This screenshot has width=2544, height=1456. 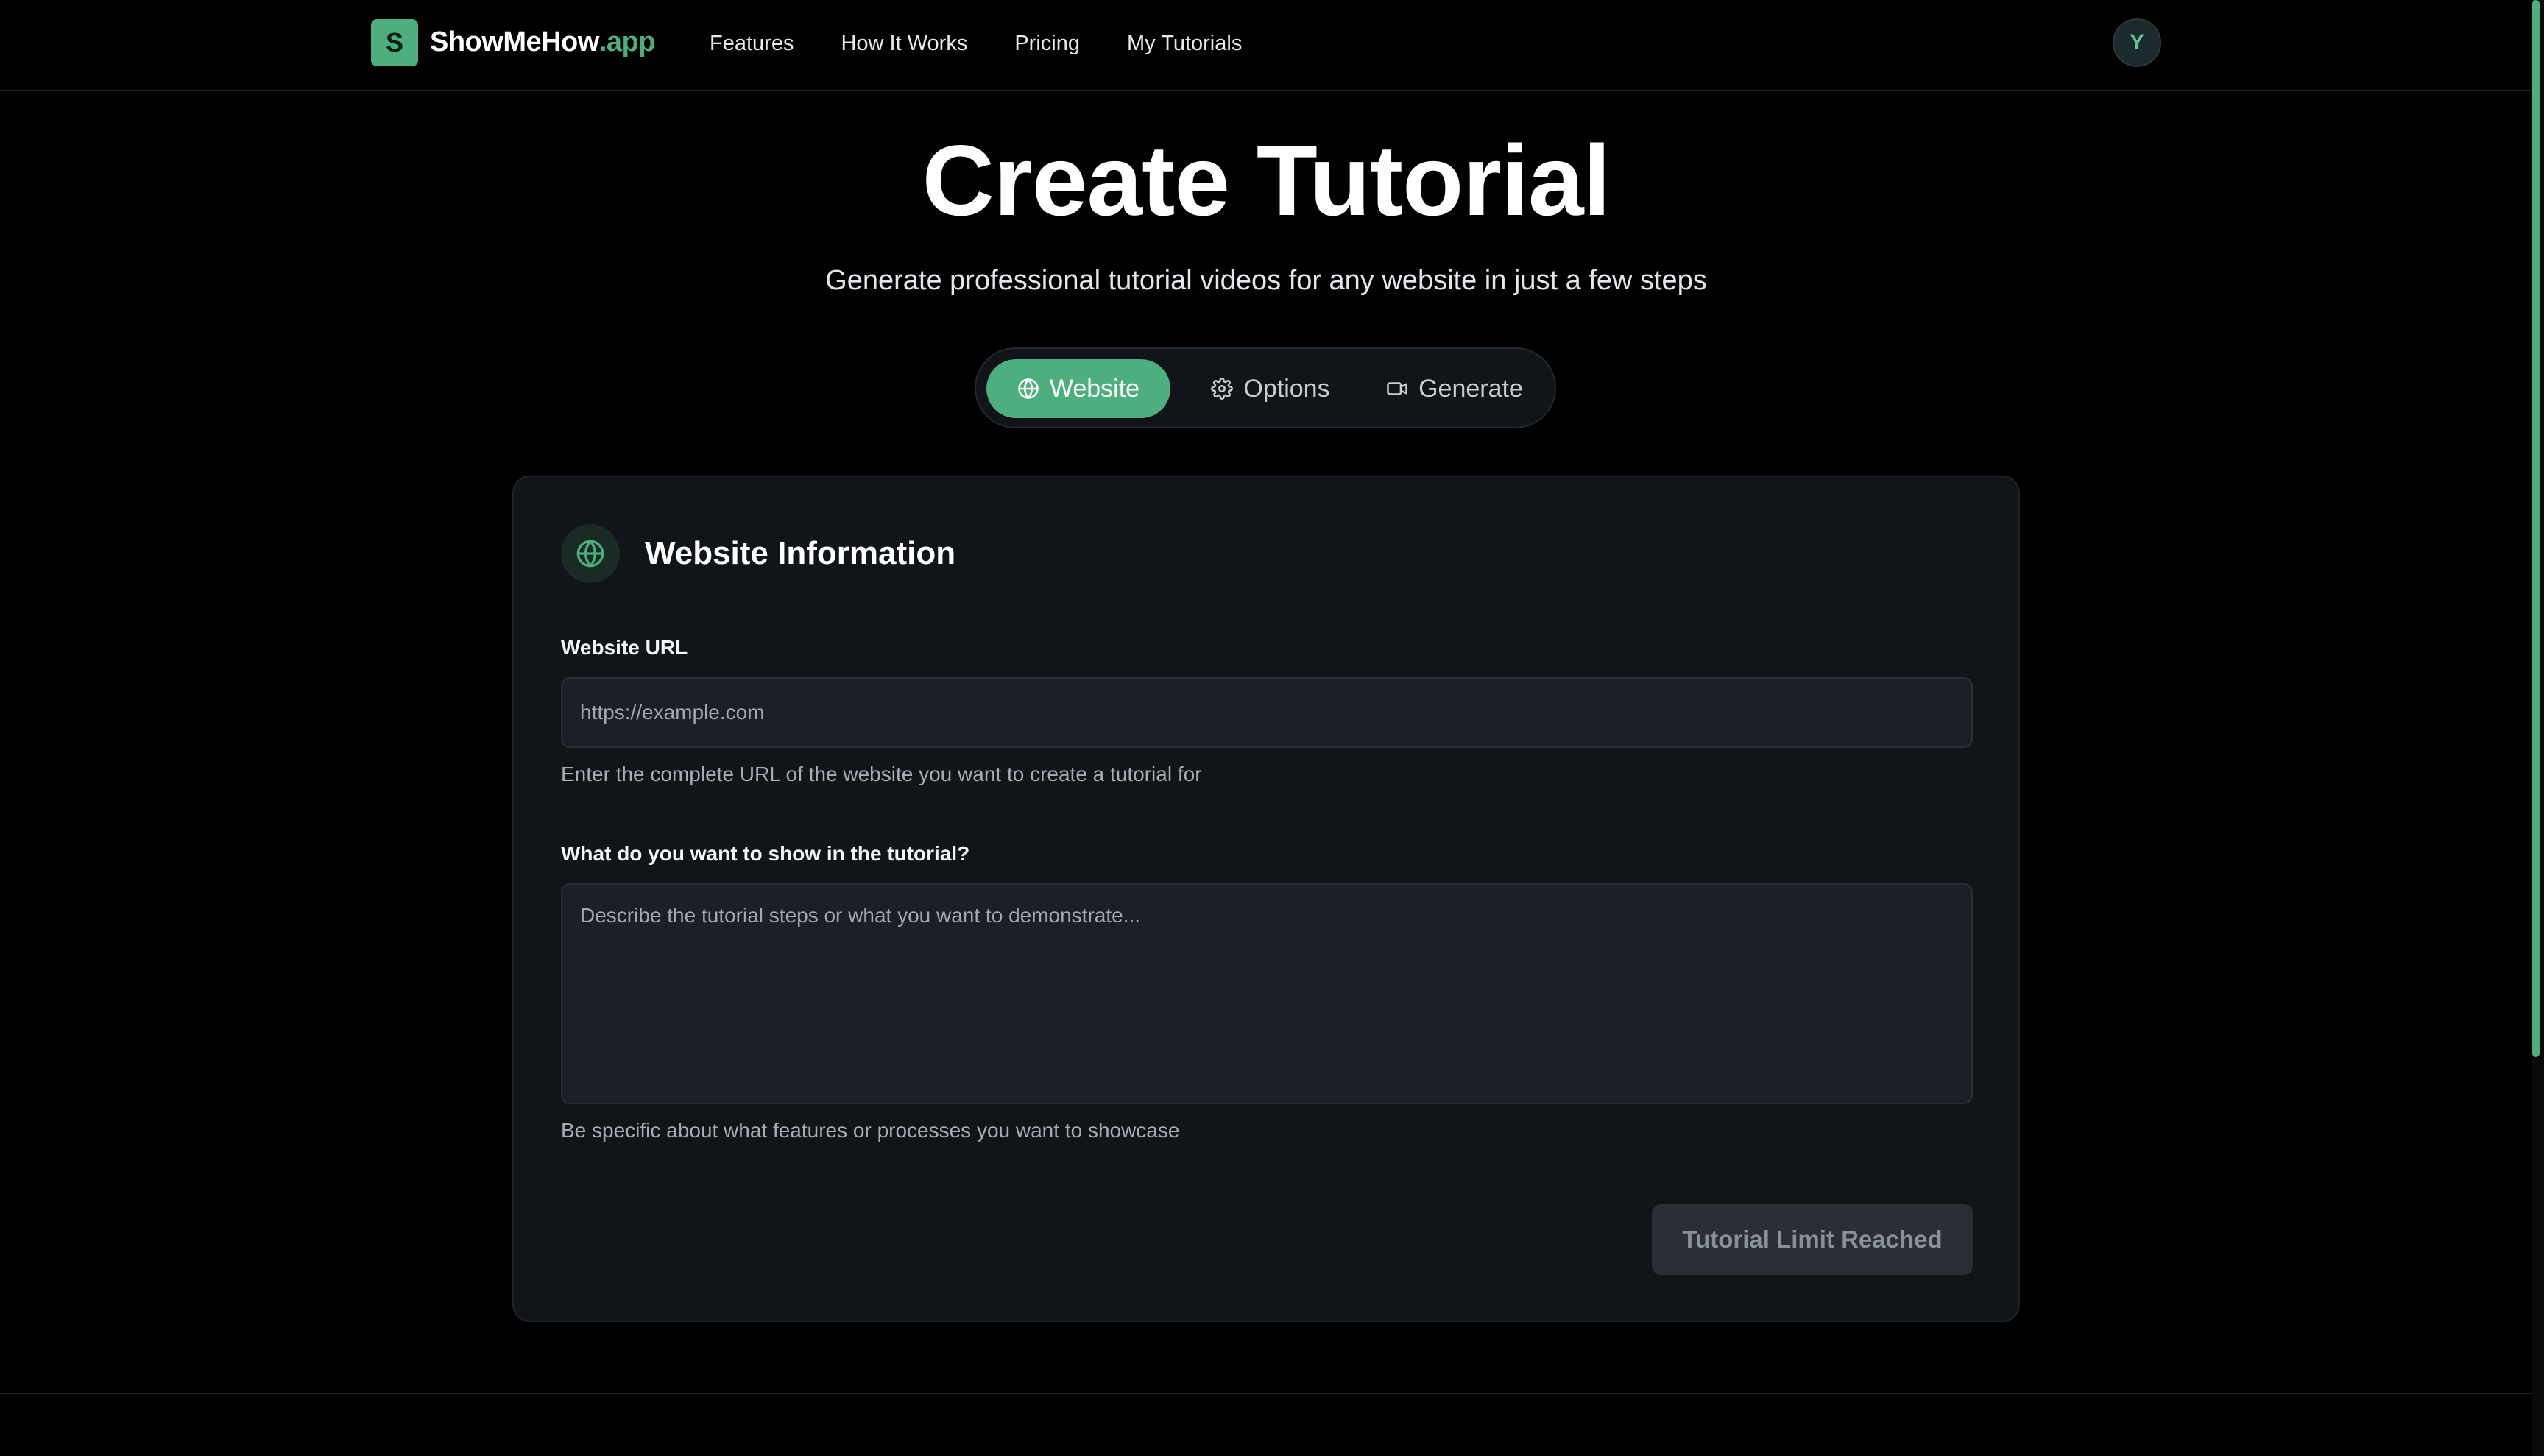 I want to click on step-tab-generate: Generate, so click(x=1454, y=389).